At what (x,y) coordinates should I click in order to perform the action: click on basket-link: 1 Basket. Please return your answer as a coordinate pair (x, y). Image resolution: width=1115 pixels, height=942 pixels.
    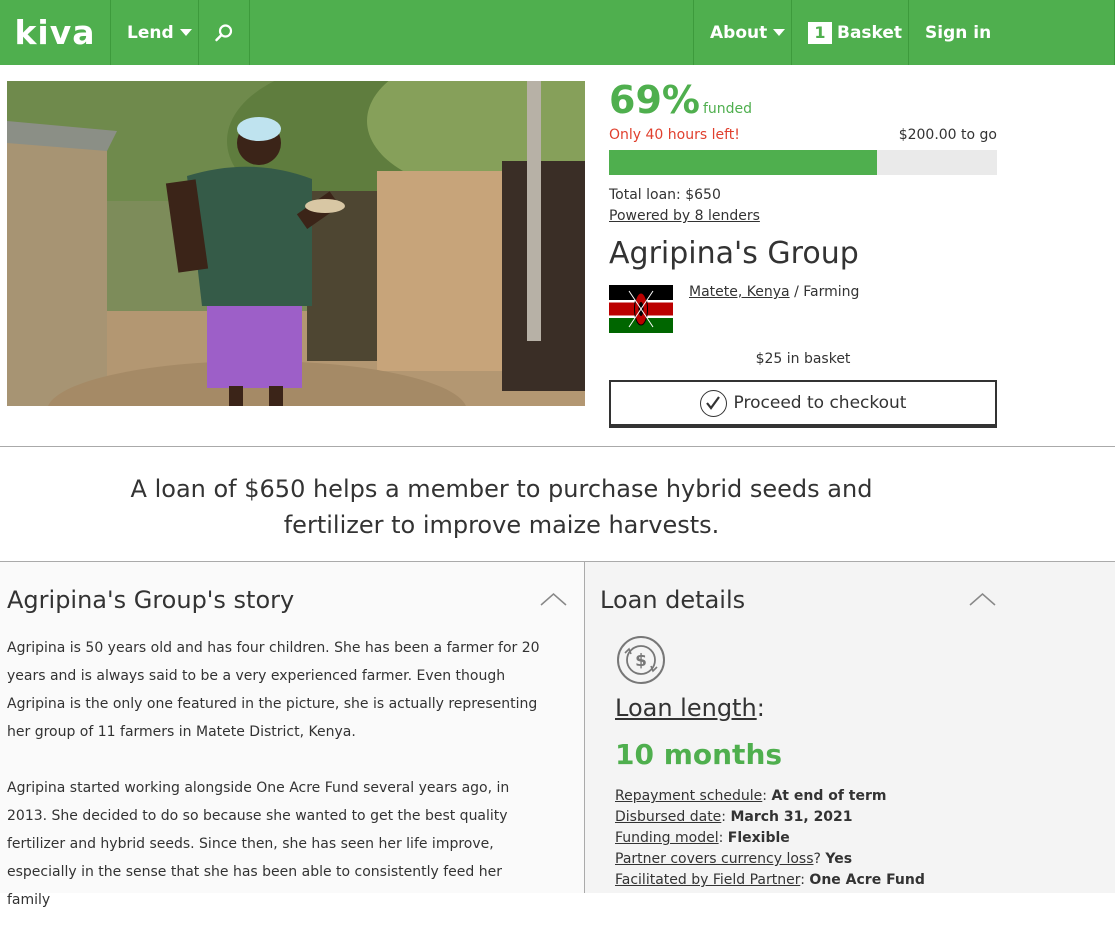
    Looking at the image, I should click on (850, 32).